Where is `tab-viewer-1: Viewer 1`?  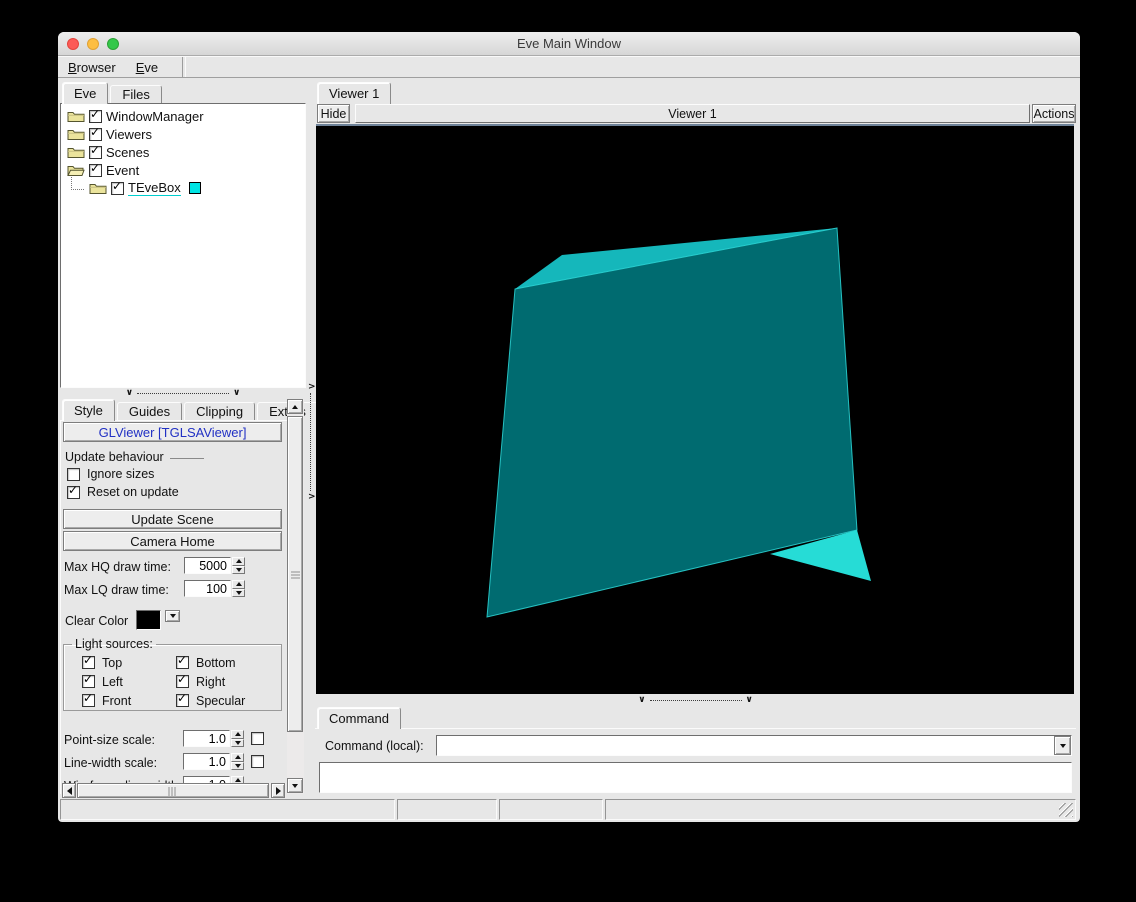 tab-viewer-1: Viewer 1 is located at coordinates (354, 93).